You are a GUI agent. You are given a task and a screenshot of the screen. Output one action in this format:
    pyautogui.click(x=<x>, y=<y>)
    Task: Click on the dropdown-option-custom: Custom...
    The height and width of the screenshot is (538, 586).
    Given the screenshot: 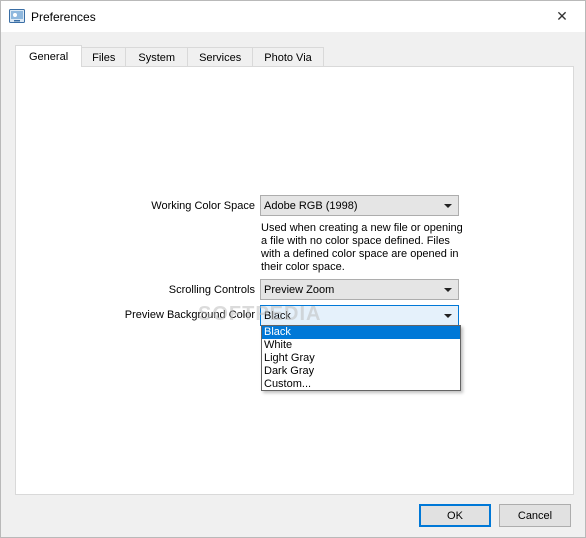 What is the action you would take?
    pyautogui.click(x=361, y=384)
    